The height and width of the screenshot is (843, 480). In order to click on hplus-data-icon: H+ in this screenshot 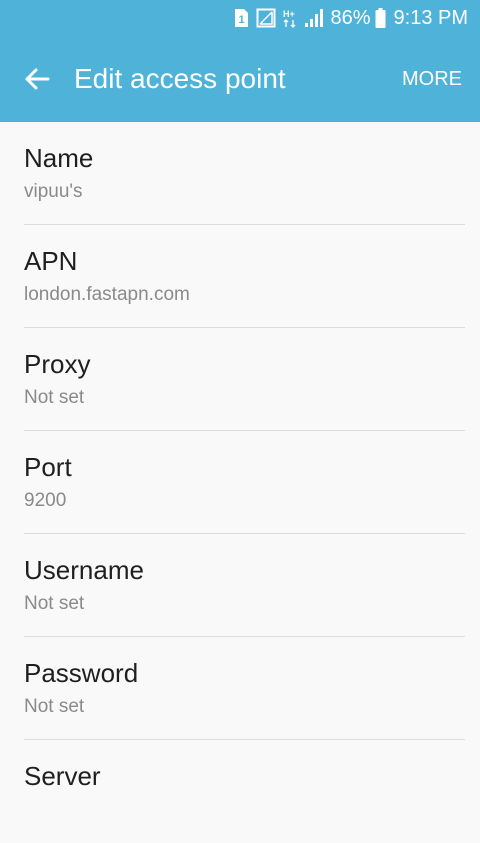, I will do `click(290, 18)`.